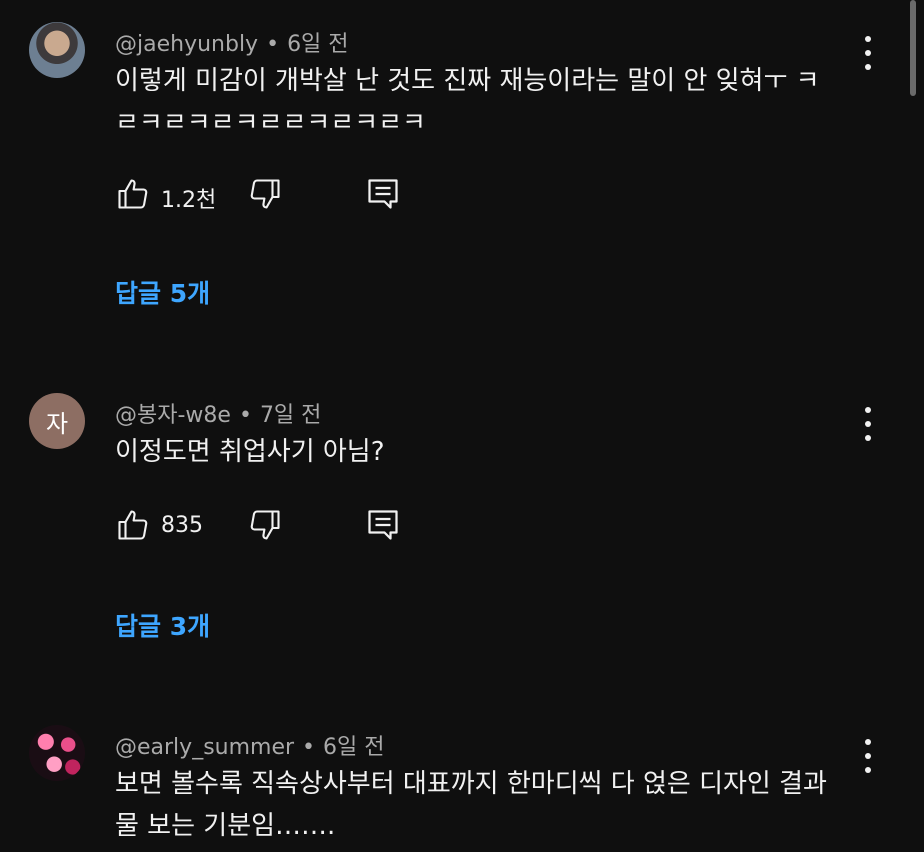 The image size is (924, 852). I want to click on comment-text: 이정도면 취업사기 아님?, so click(485, 452).